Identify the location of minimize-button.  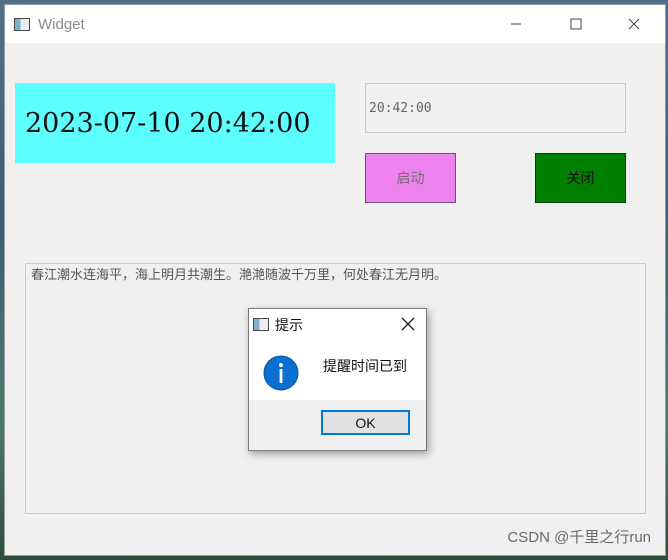
(516, 24).